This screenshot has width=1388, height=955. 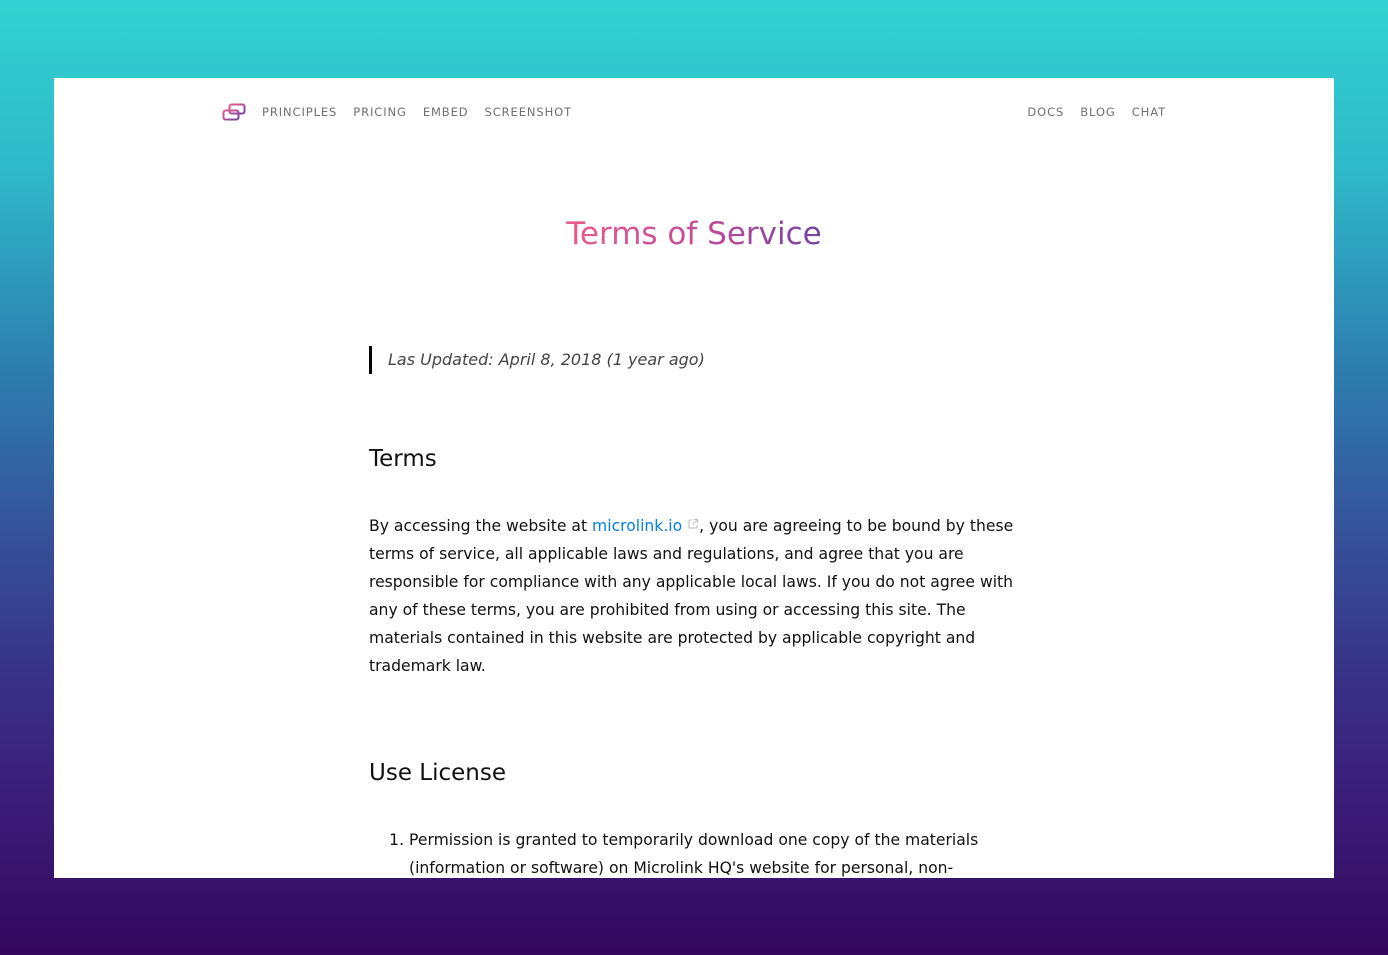 What do you see at coordinates (528, 112) in the screenshot?
I see `nav-link-screenshot: SCREENSHOT` at bounding box center [528, 112].